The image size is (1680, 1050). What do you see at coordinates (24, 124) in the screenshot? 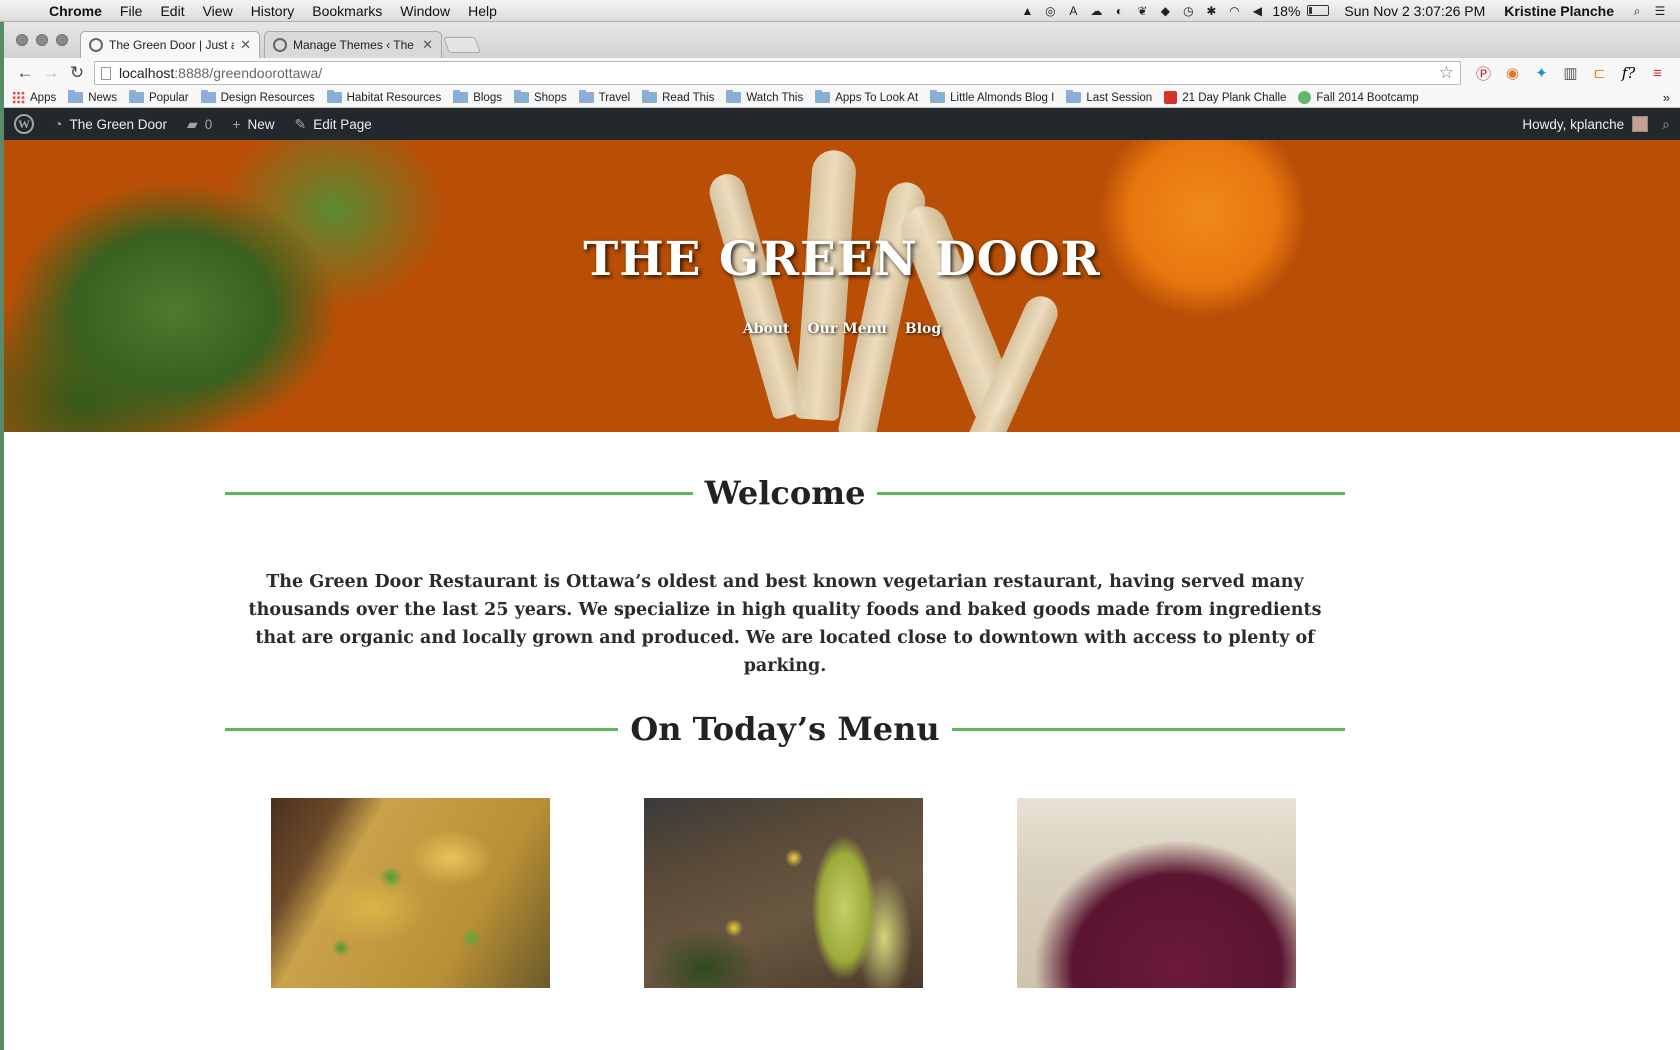
I see `wp-logo-menu: W` at bounding box center [24, 124].